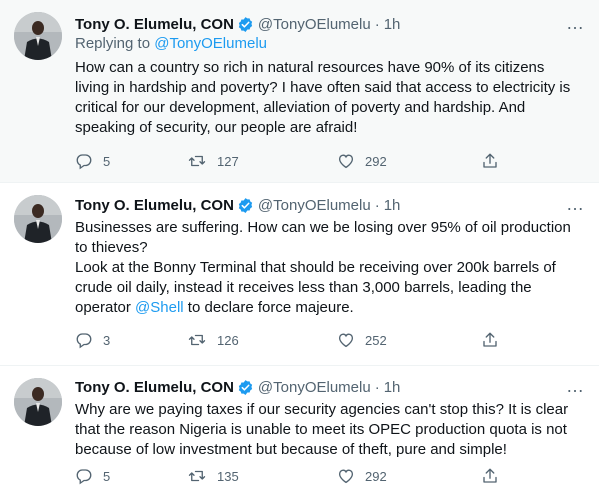  Describe the element at coordinates (268, 307) in the screenshot. I see `text-fragment: to declare force majeure.` at that location.